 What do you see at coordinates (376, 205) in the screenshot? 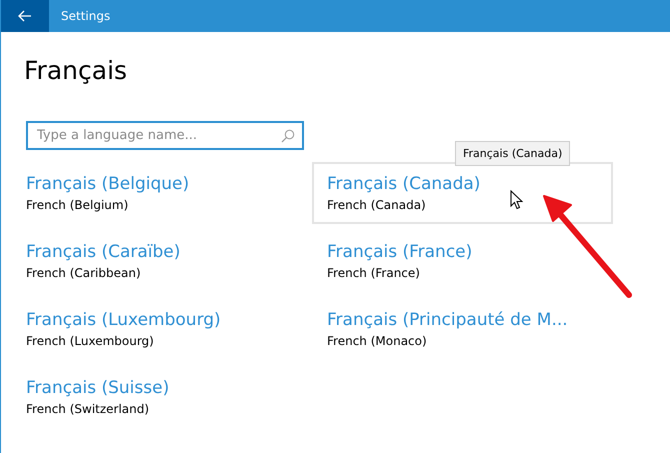
I see `language-english-name: French (Canada)` at bounding box center [376, 205].